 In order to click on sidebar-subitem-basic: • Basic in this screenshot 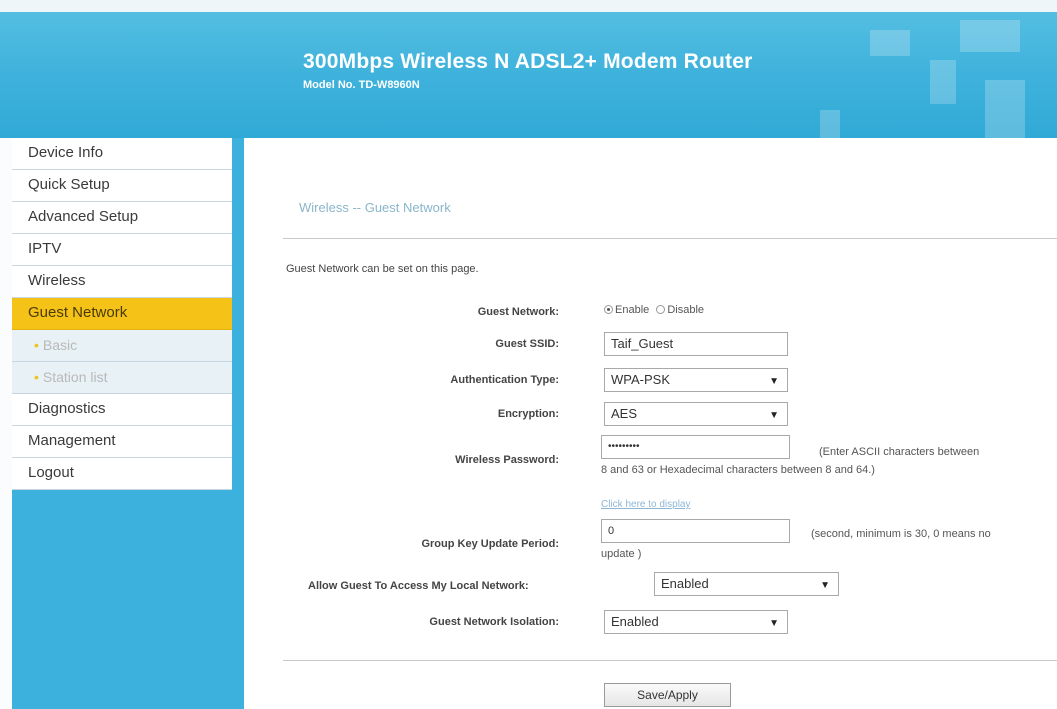, I will do `click(122, 346)`.